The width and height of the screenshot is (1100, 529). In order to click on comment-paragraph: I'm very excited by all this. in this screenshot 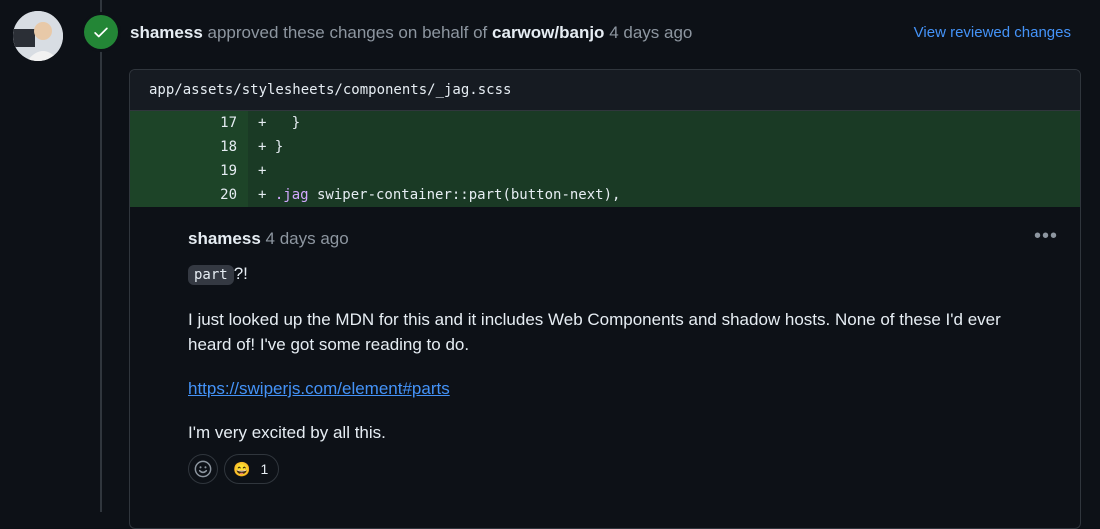, I will do `click(287, 432)`.